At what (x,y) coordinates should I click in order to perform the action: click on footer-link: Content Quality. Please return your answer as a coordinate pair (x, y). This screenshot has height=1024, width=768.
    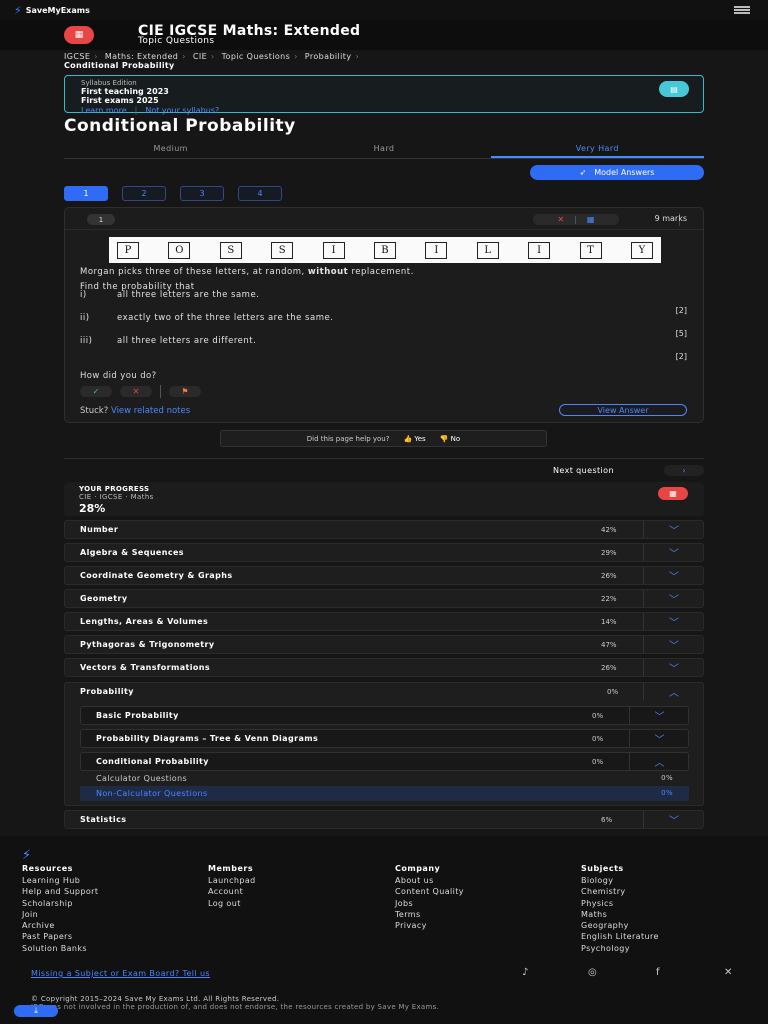
    Looking at the image, I should click on (429, 891).